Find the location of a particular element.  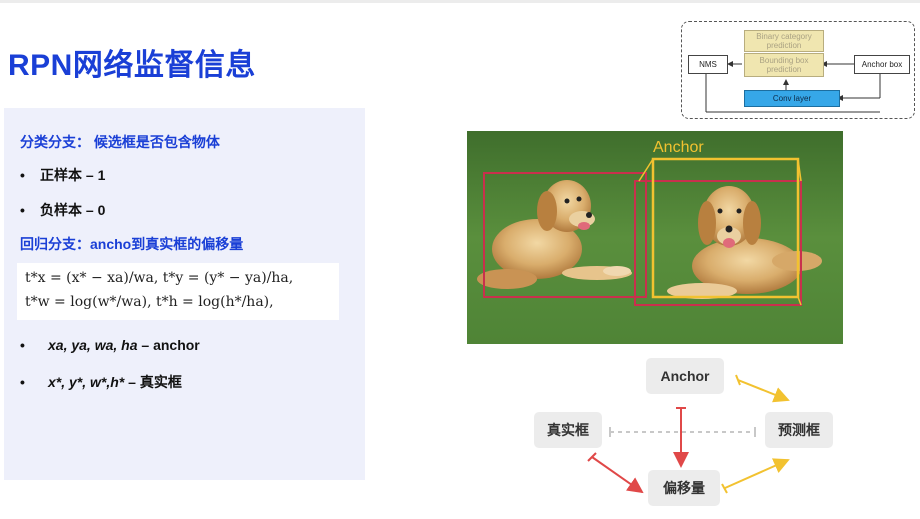

anchor-vars-suffix: – anchor is located at coordinates (168, 345).